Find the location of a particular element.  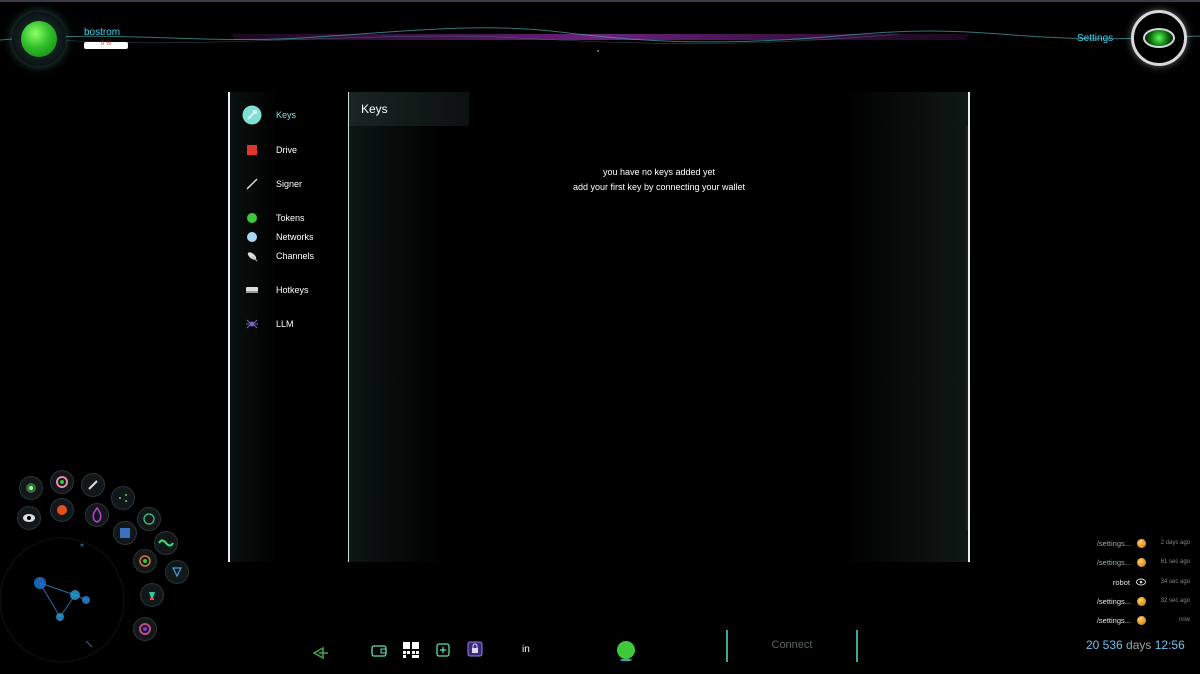

sidebar-item-label: Hotkeys is located at coordinates (292, 290).